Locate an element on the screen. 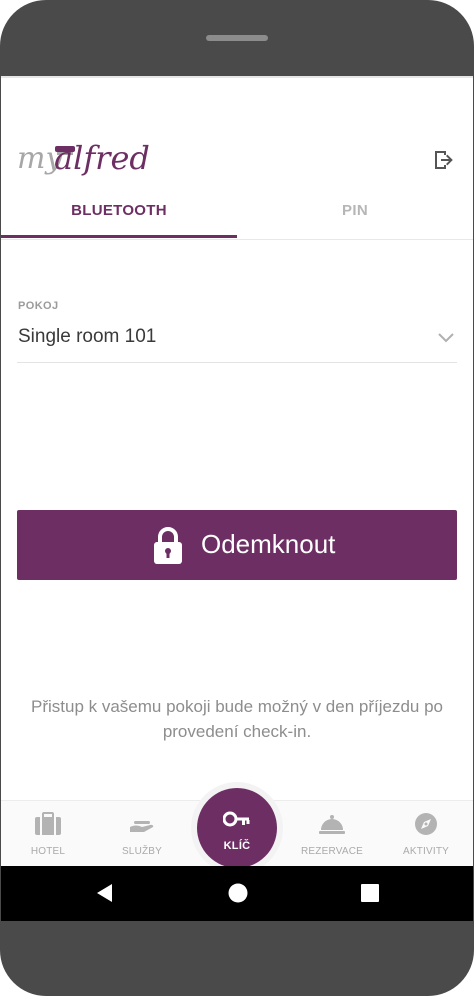  nav-label-activities: AKTIVITY is located at coordinates (426, 851).